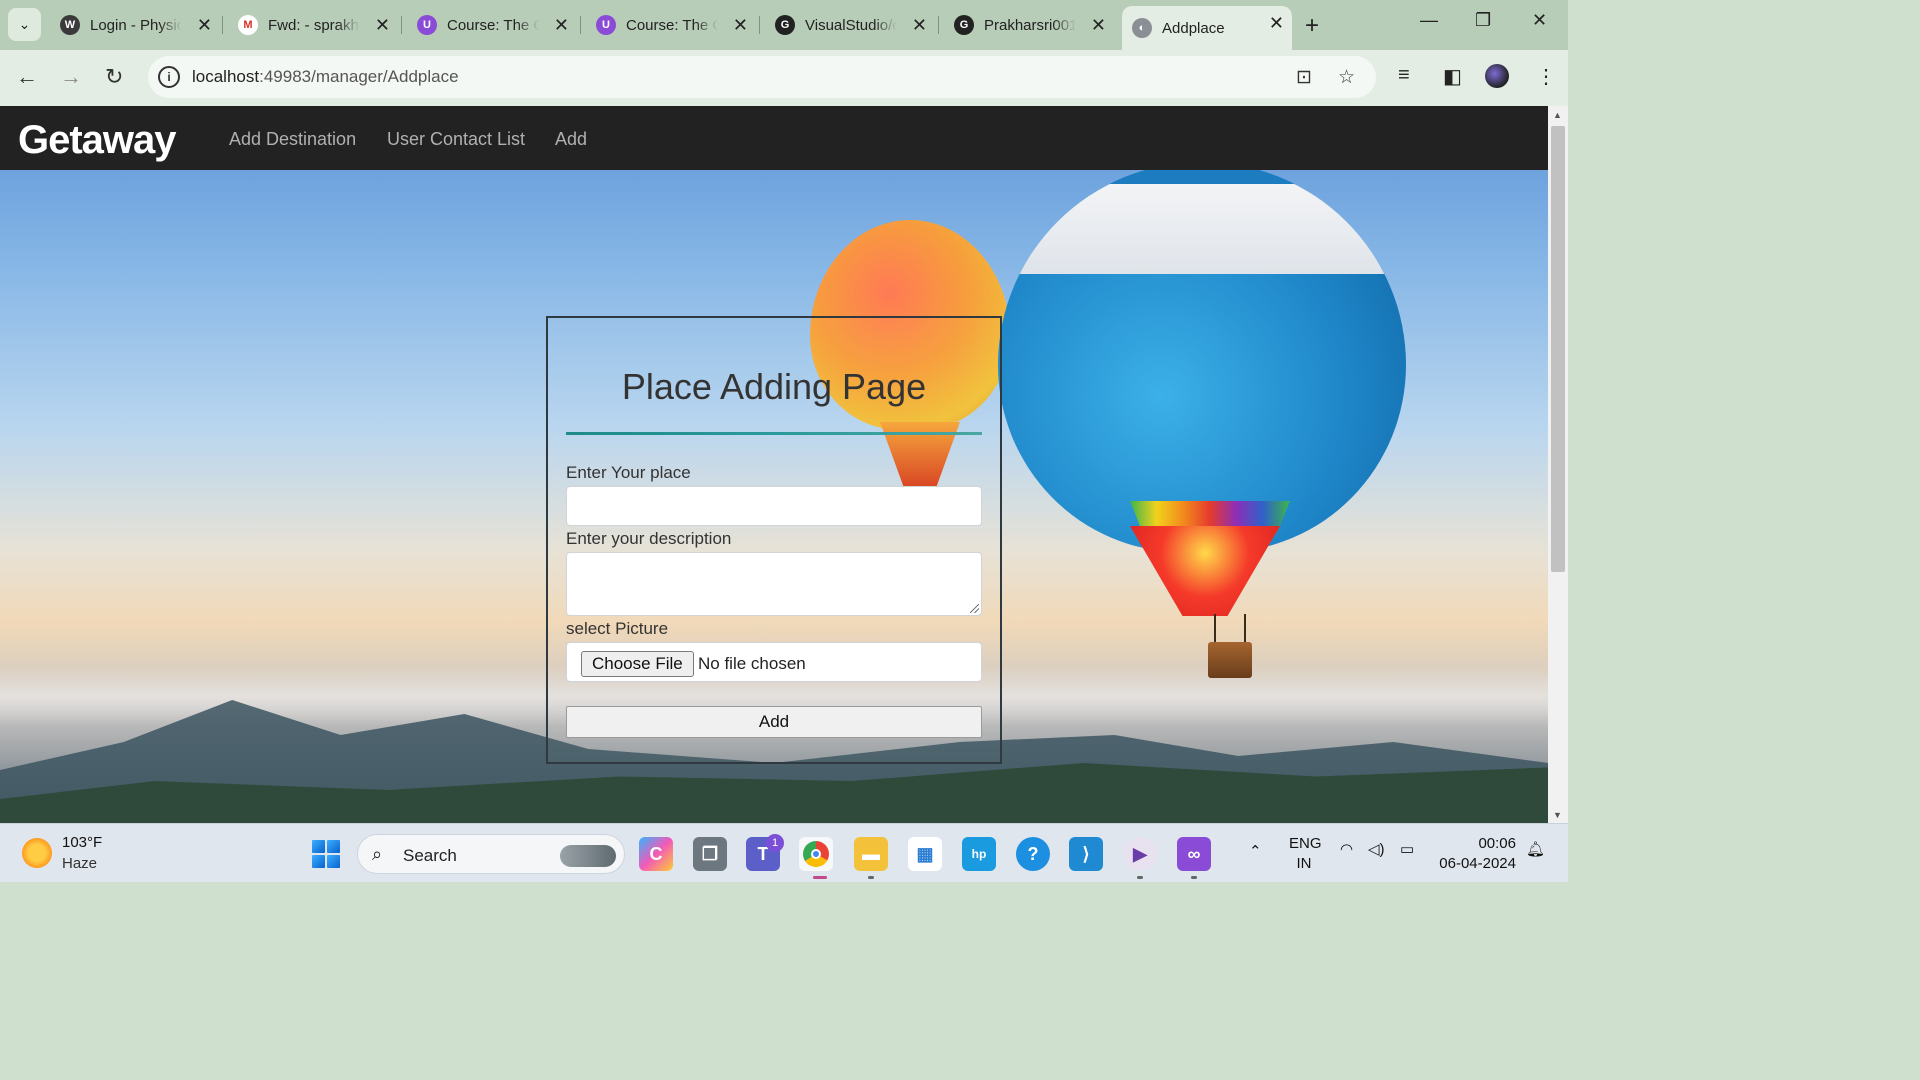 This screenshot has width=1920, height=1080. Describe the element at coordinates (588, 856) in the screenshot. I see `search-highlight-image` at that location.